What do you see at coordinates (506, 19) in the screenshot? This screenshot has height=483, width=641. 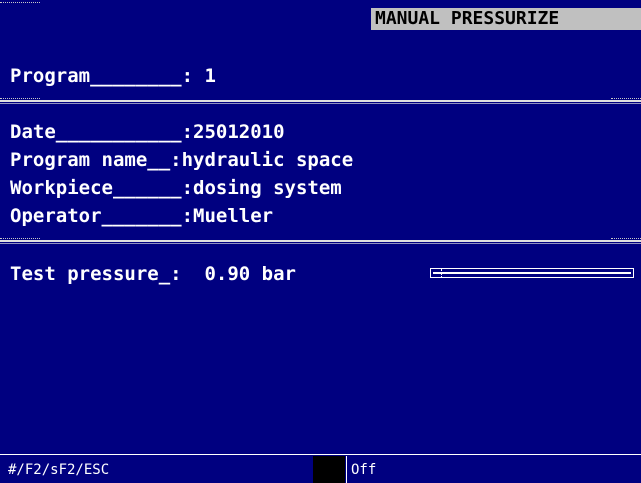 I see `mode-title: MANUAL PRESSURIZE` at bounding box center [506, 19].